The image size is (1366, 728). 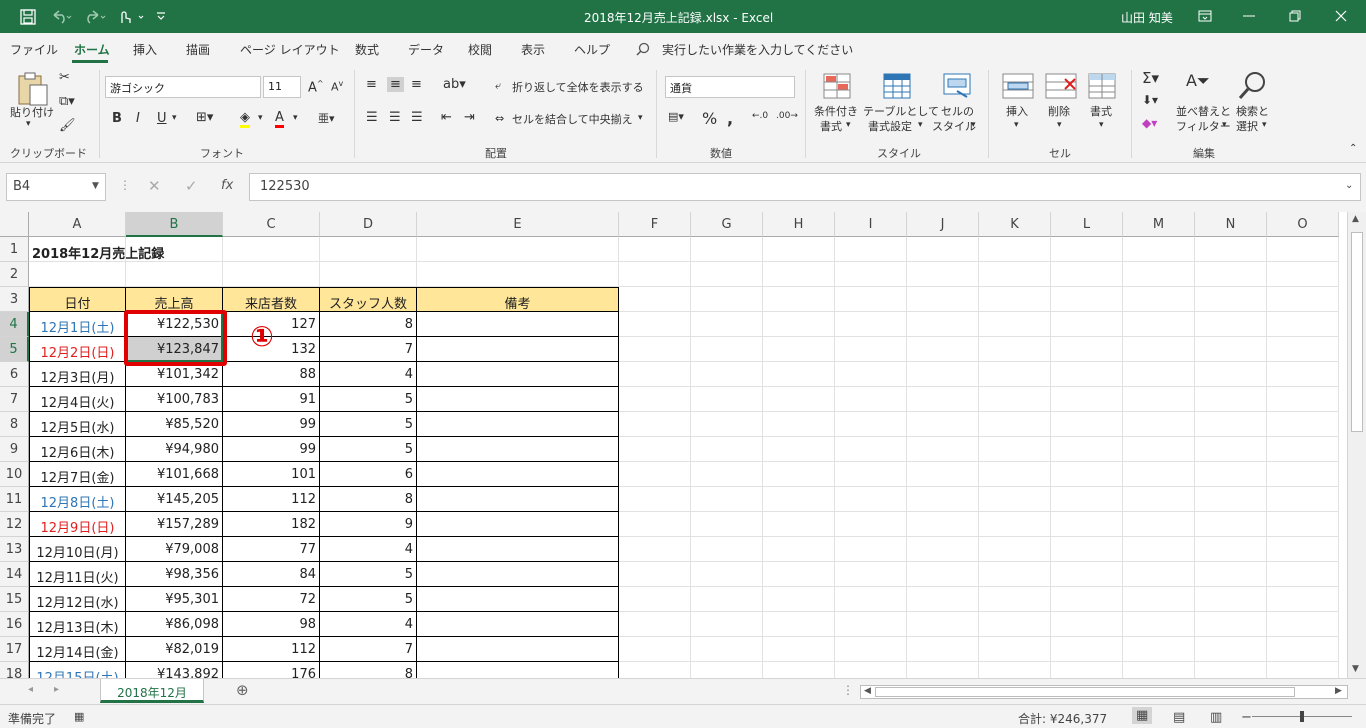 I want to click on sheet-tab-active: 2018年12月, so click(x=152, y=691).